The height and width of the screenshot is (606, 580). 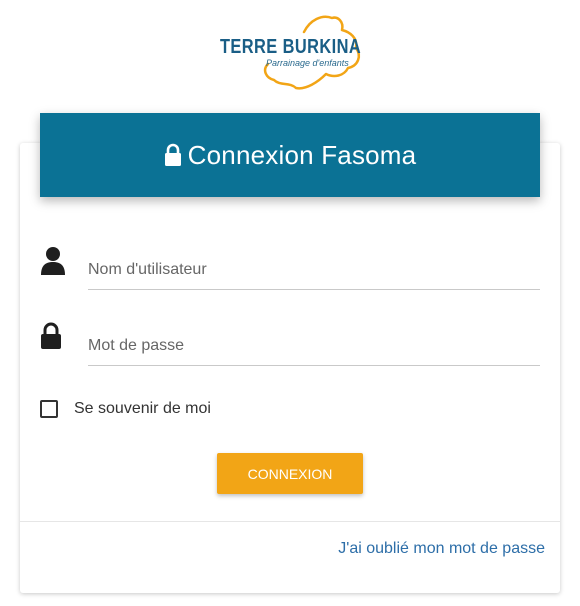 What do you see at coordinates (142, 408) in the screenshot?
I see `remember-label: Se souvenir de moi` at bounding box center [142, 408].